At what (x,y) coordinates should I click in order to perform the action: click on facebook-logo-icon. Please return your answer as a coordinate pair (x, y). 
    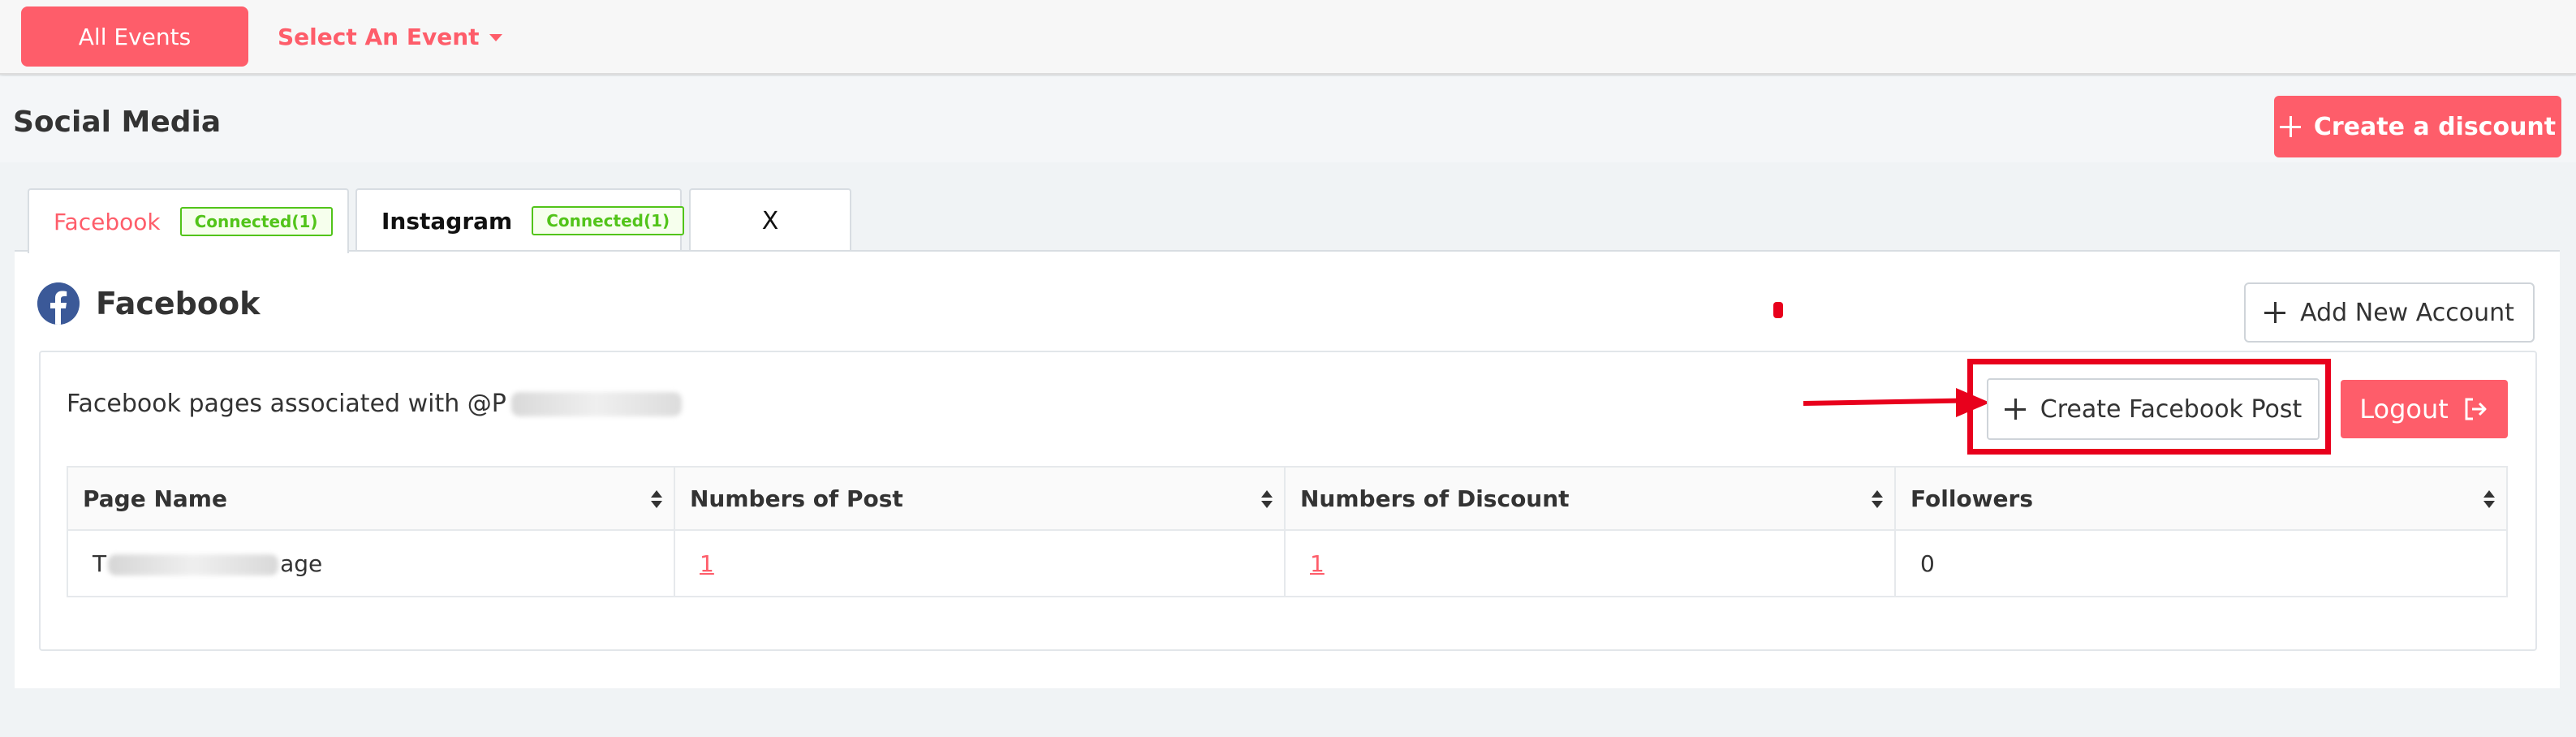
    Looking at the image, I should click on (59, 303).